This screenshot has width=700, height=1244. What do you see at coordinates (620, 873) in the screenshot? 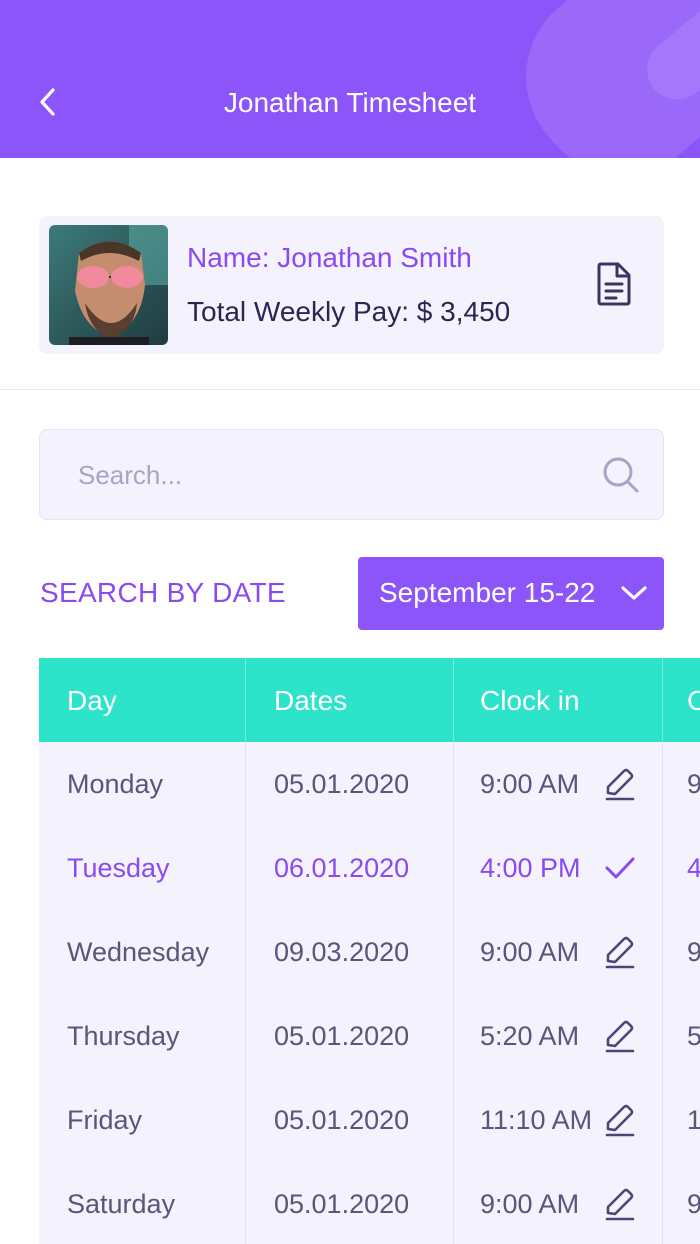
I see `check-icon` at bounding box center [620, 873].